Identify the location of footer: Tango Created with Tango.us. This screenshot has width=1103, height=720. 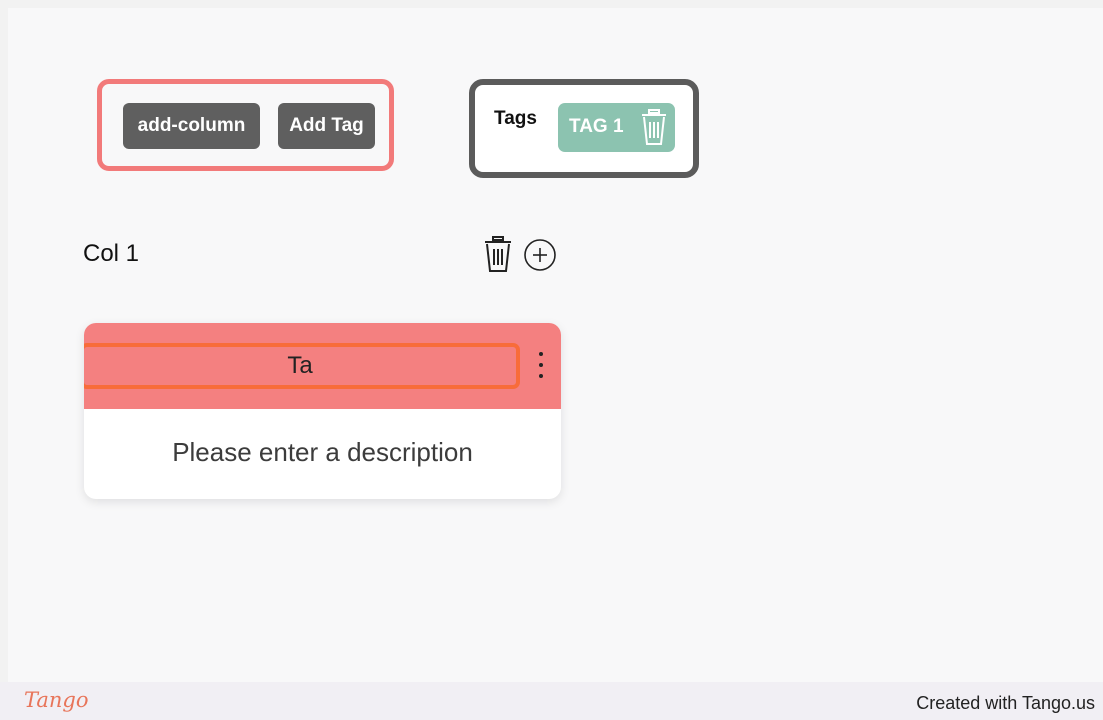
(551, 701).